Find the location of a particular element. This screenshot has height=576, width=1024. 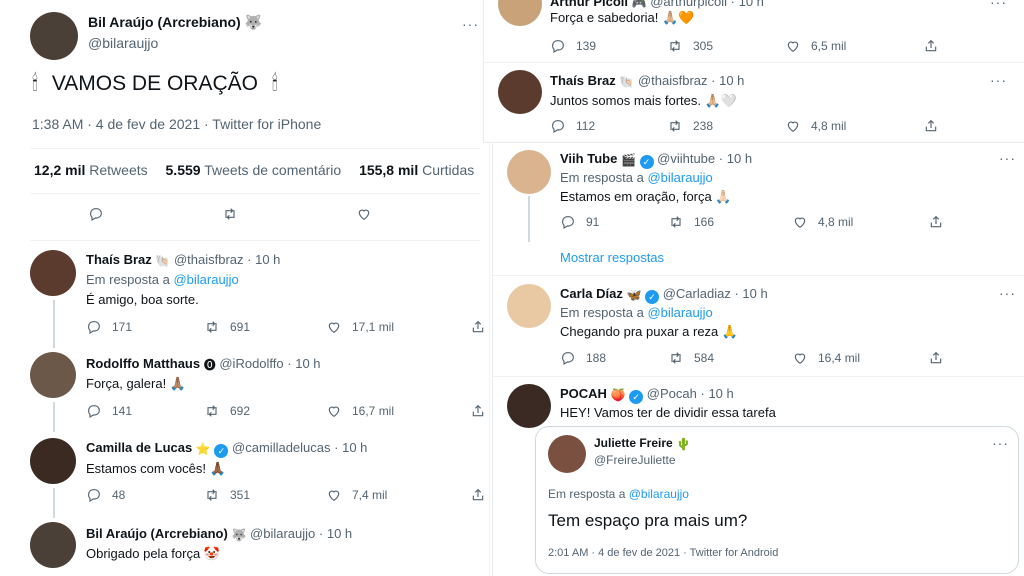

reply-icon: 48 is located at coordinates (145, 495).